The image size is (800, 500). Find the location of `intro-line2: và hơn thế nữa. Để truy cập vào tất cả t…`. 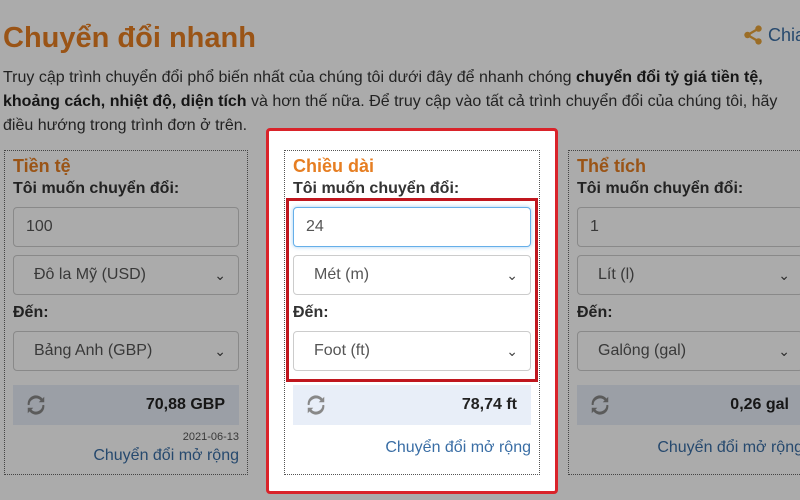

intro-line2: và hơn thế nữa. Để truy cập vào tất cả t… is located at coordinates (512, 101).